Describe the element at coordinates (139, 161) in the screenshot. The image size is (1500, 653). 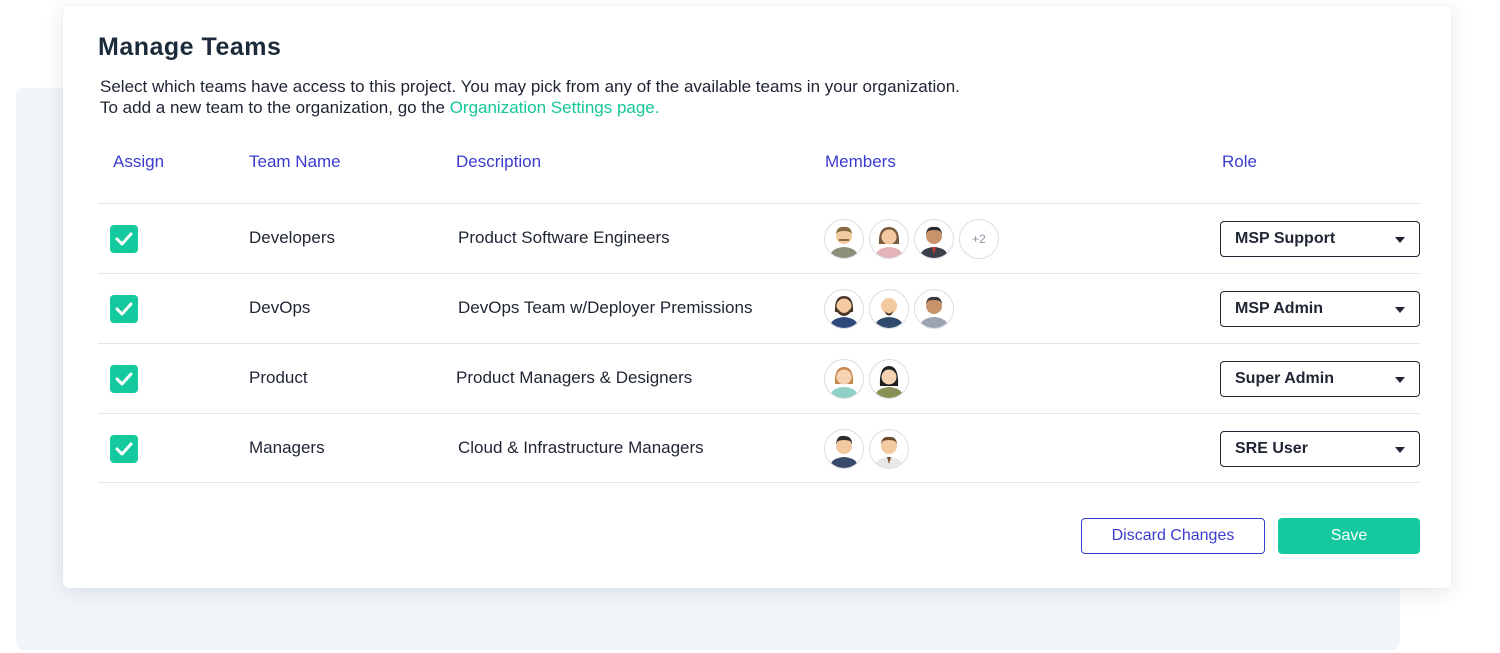
I see `column-header-assign: Assign` at that location.